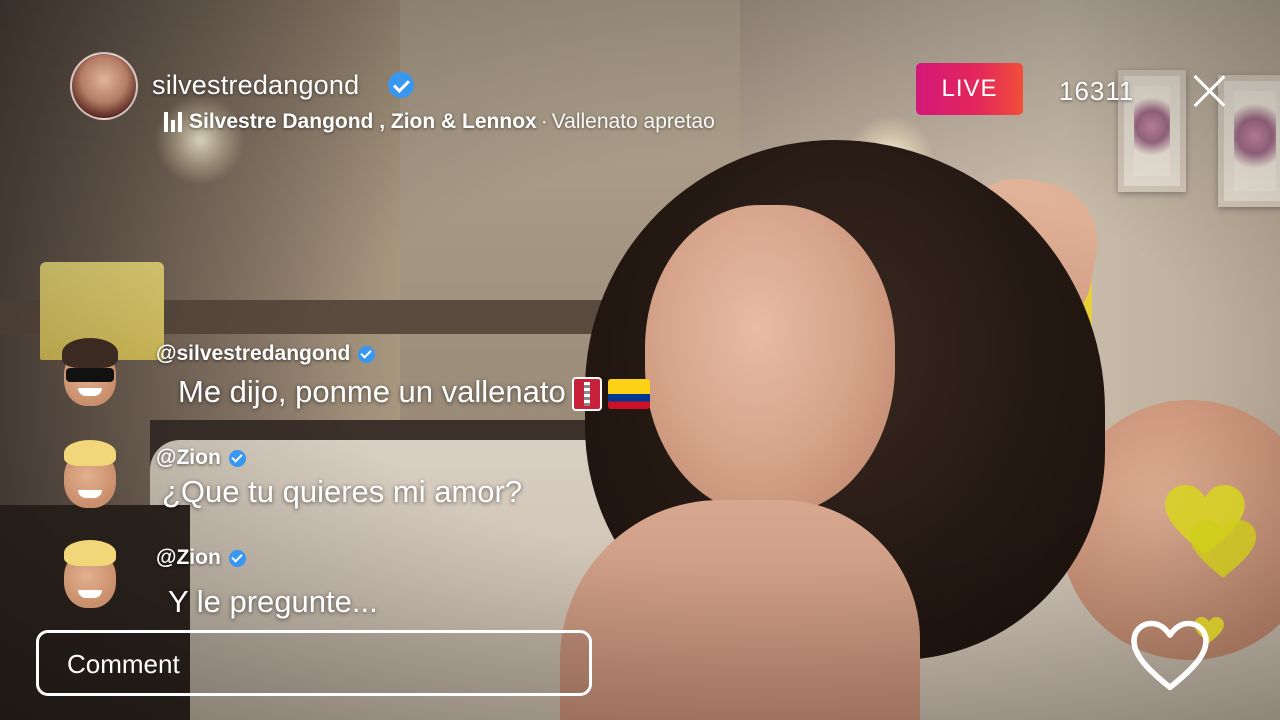 The width and height of the screenshot is (1280, 720). What do you see at coordinates (266, 354) in the screenshot?
I see `comment-username: @silvestredangond` at bounding box center [266, 354].